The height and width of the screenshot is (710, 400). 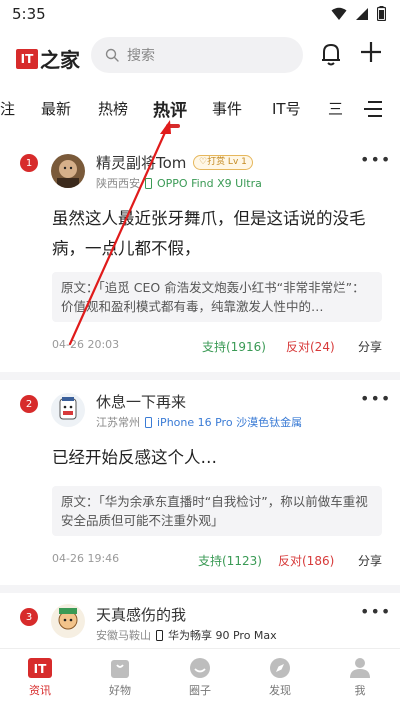 I want to click on comment-date: 04-26 20:03, so click(x=86, y=344).